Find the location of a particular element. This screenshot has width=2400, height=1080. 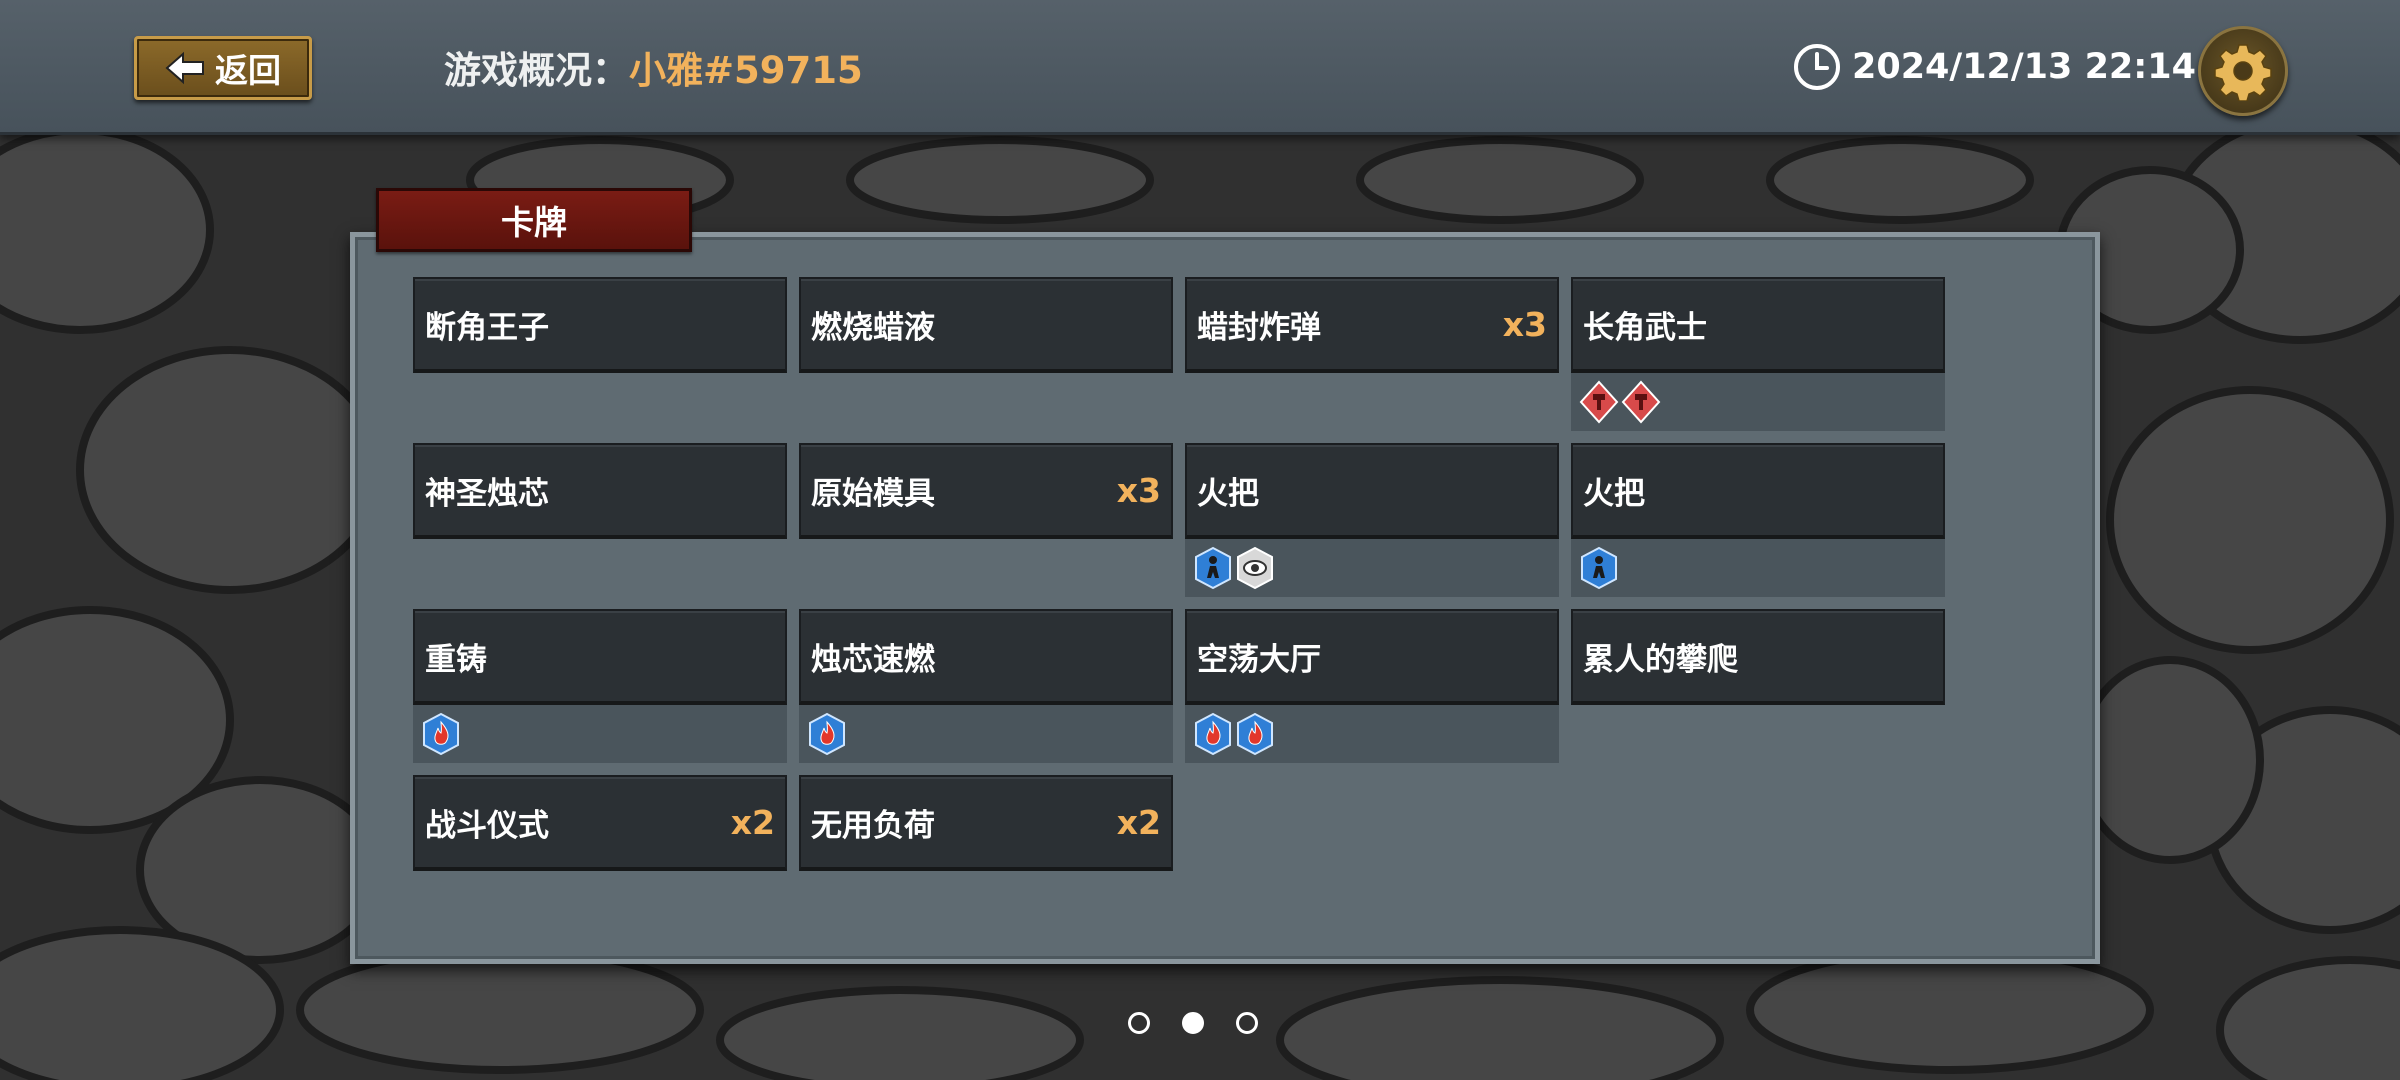

card-name: 烛芯速燃 is located at coordinates (873, 659).